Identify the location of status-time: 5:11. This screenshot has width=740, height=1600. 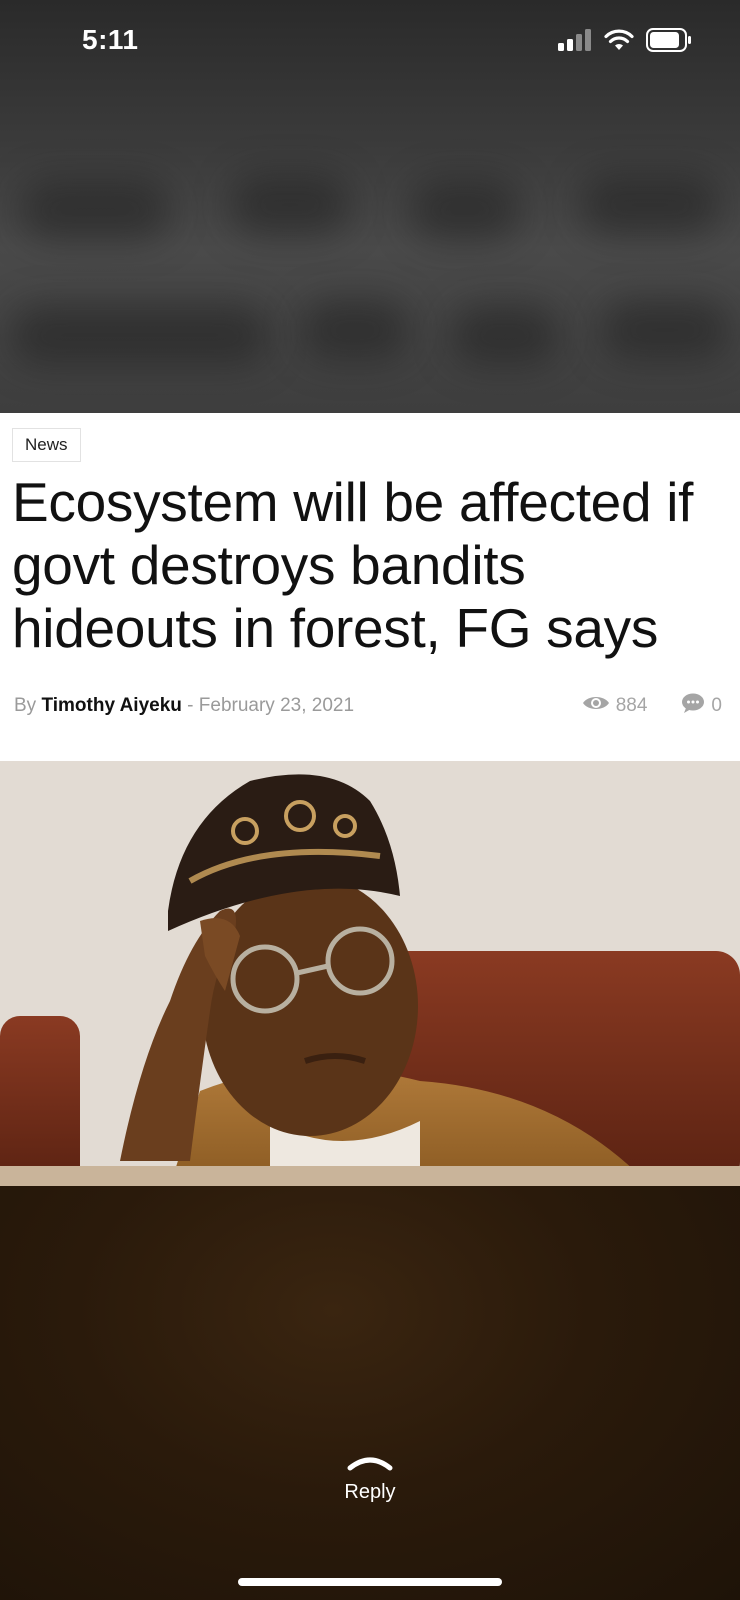
(110, 39).